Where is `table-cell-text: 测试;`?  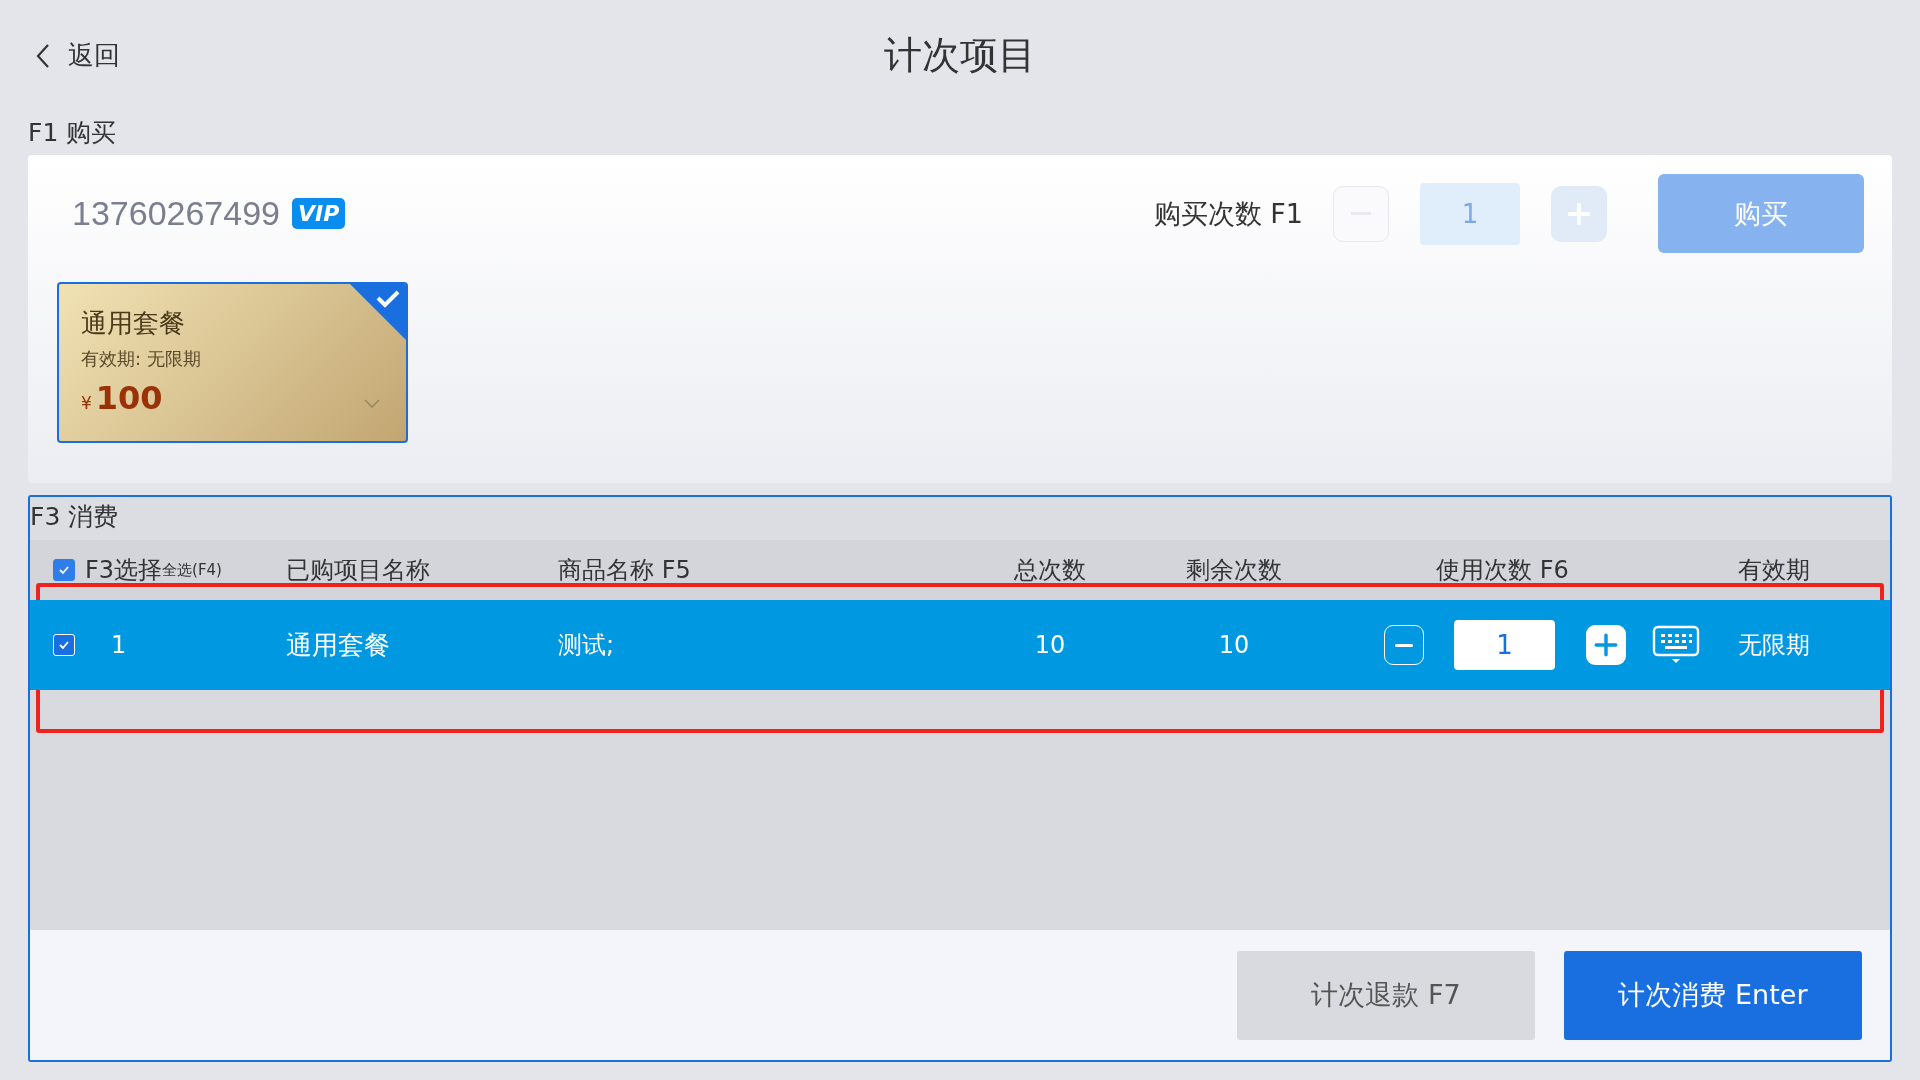
table-cell-text: 测试; is located at coordinates (586, 645).